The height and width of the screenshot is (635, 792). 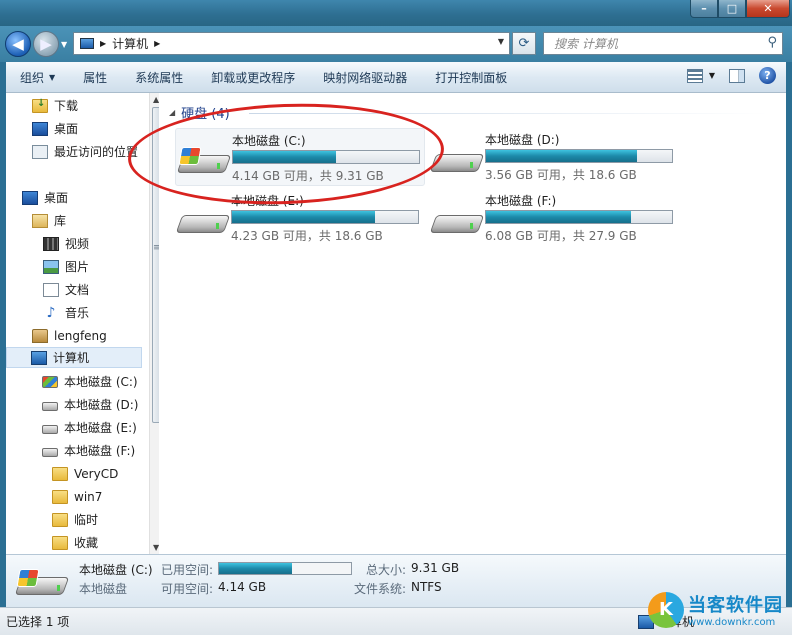 I want to click on uninstall-program-button: 卸载或更改程序, so click(x=253, y=77).